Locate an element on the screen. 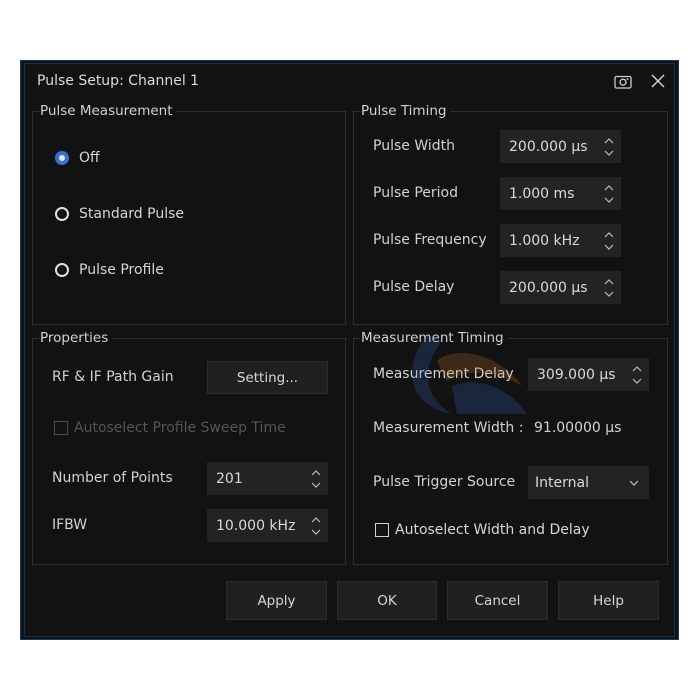 The height and width of the screenshot is (700, 700). pulse-frequency-spinbox: 1.000 kHz is located at coordinates (560, 240).